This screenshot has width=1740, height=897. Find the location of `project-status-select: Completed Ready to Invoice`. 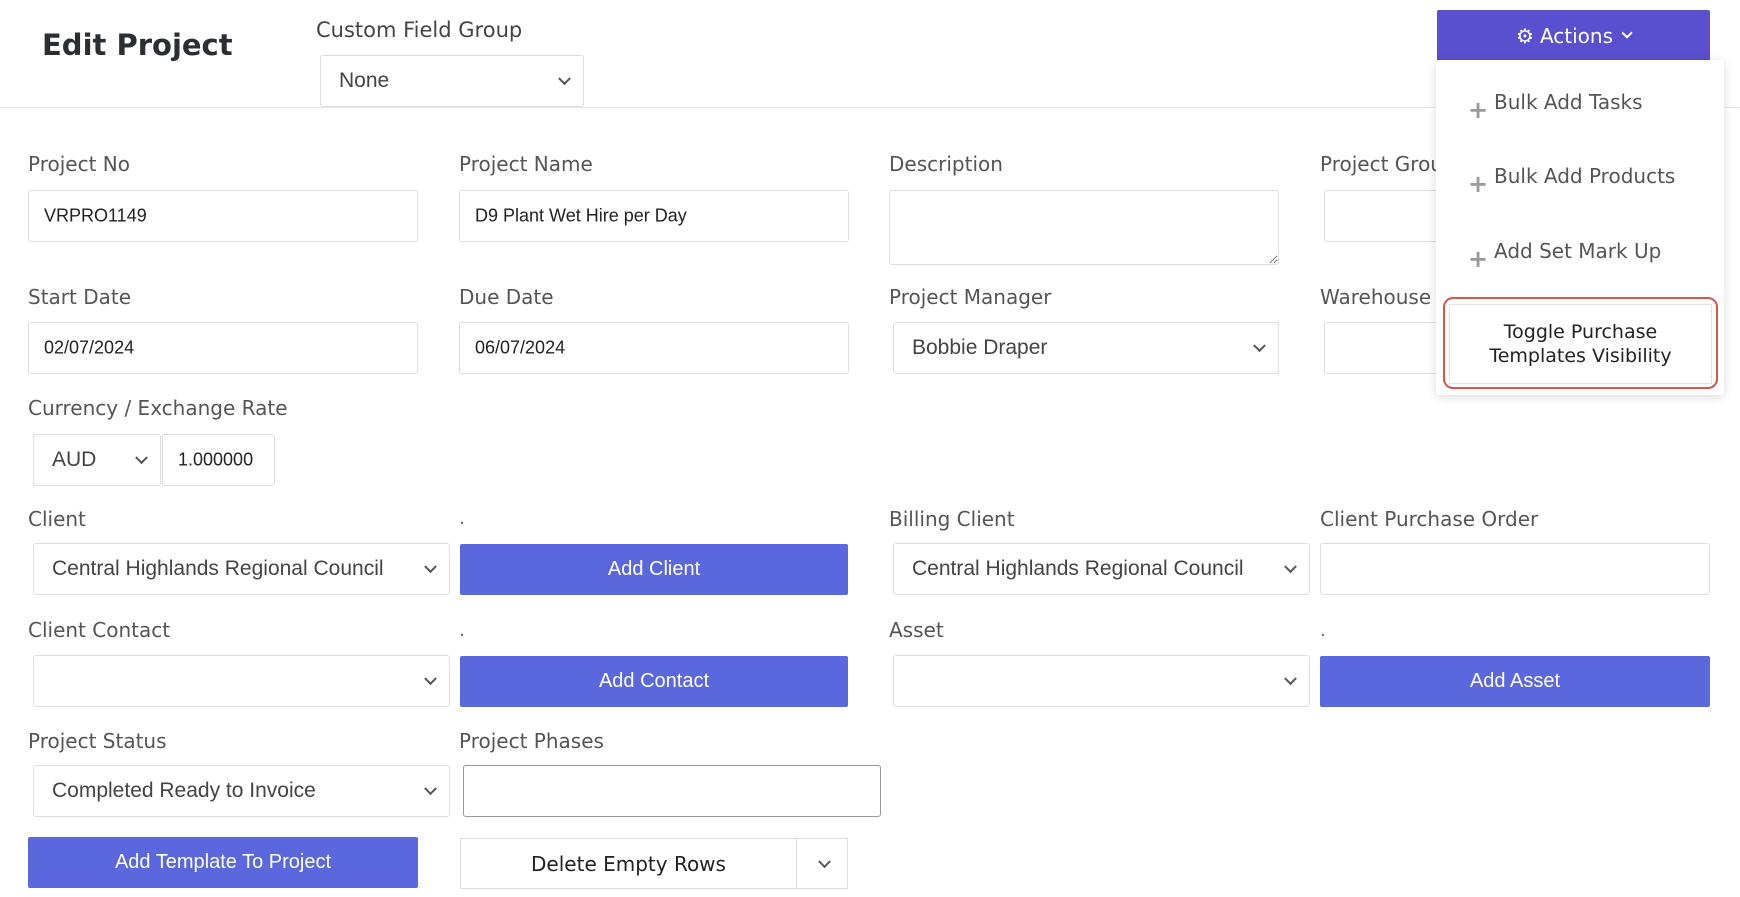

project-status-select: Completed Ready to Invoice is located at coordinates (241, 791).